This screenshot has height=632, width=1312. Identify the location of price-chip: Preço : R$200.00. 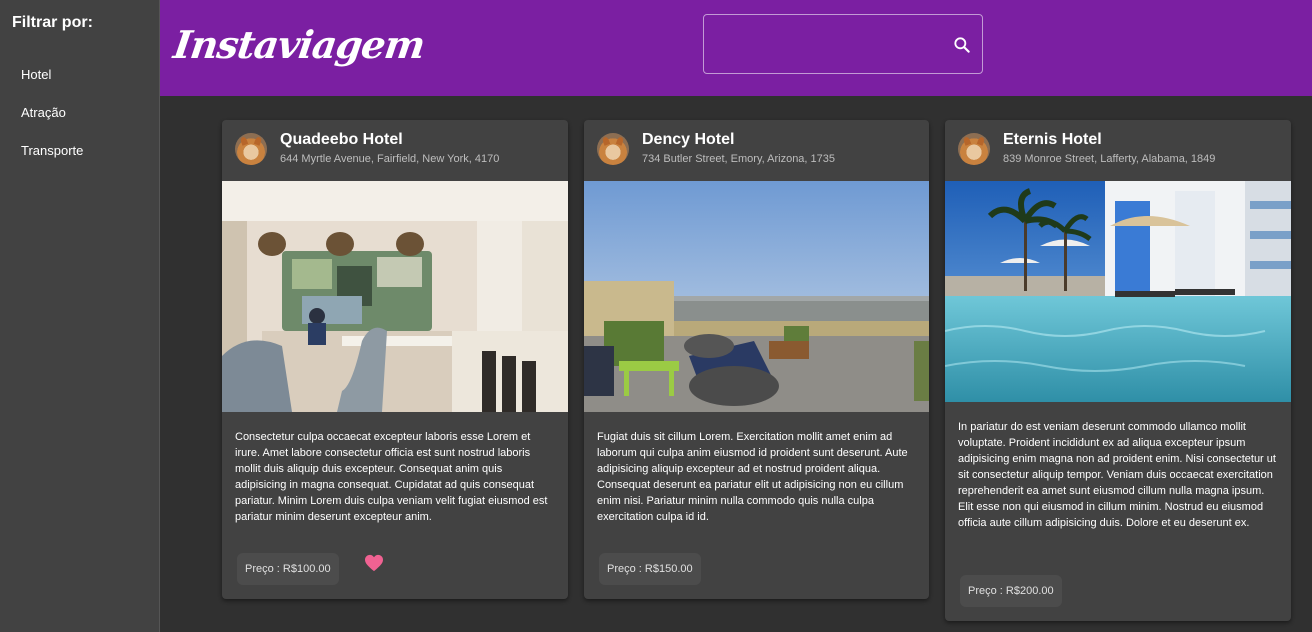
(1011, 591).